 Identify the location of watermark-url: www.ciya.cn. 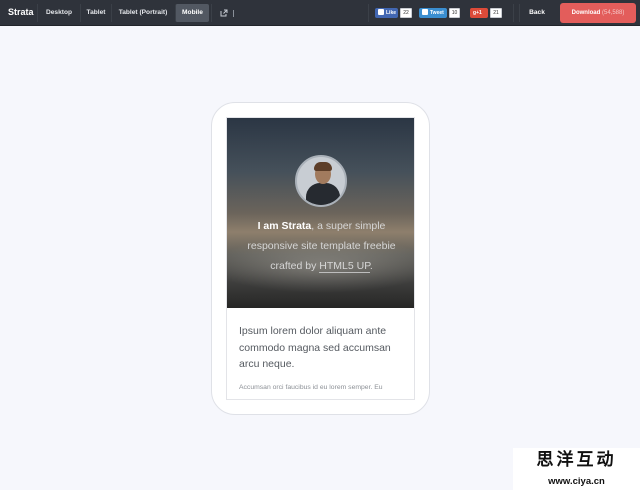
(576, 481).